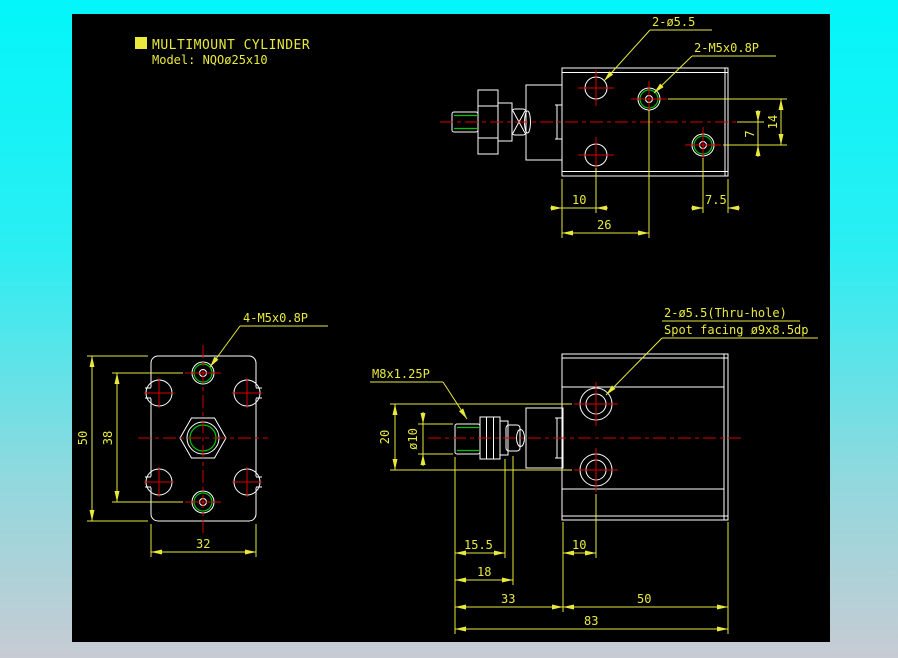 This screenshot has height=658, width=898. Describe the element at coordinates (231, 45) in the screenshot. I see `drawing-title: MULTIMOUNT CYLINDER` at that location.